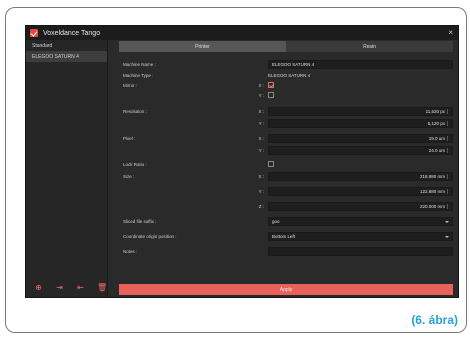 The width and height of the screenshot is (470, 337). I want to click on sidebar-item-standard: Standard, so click(66, 45).